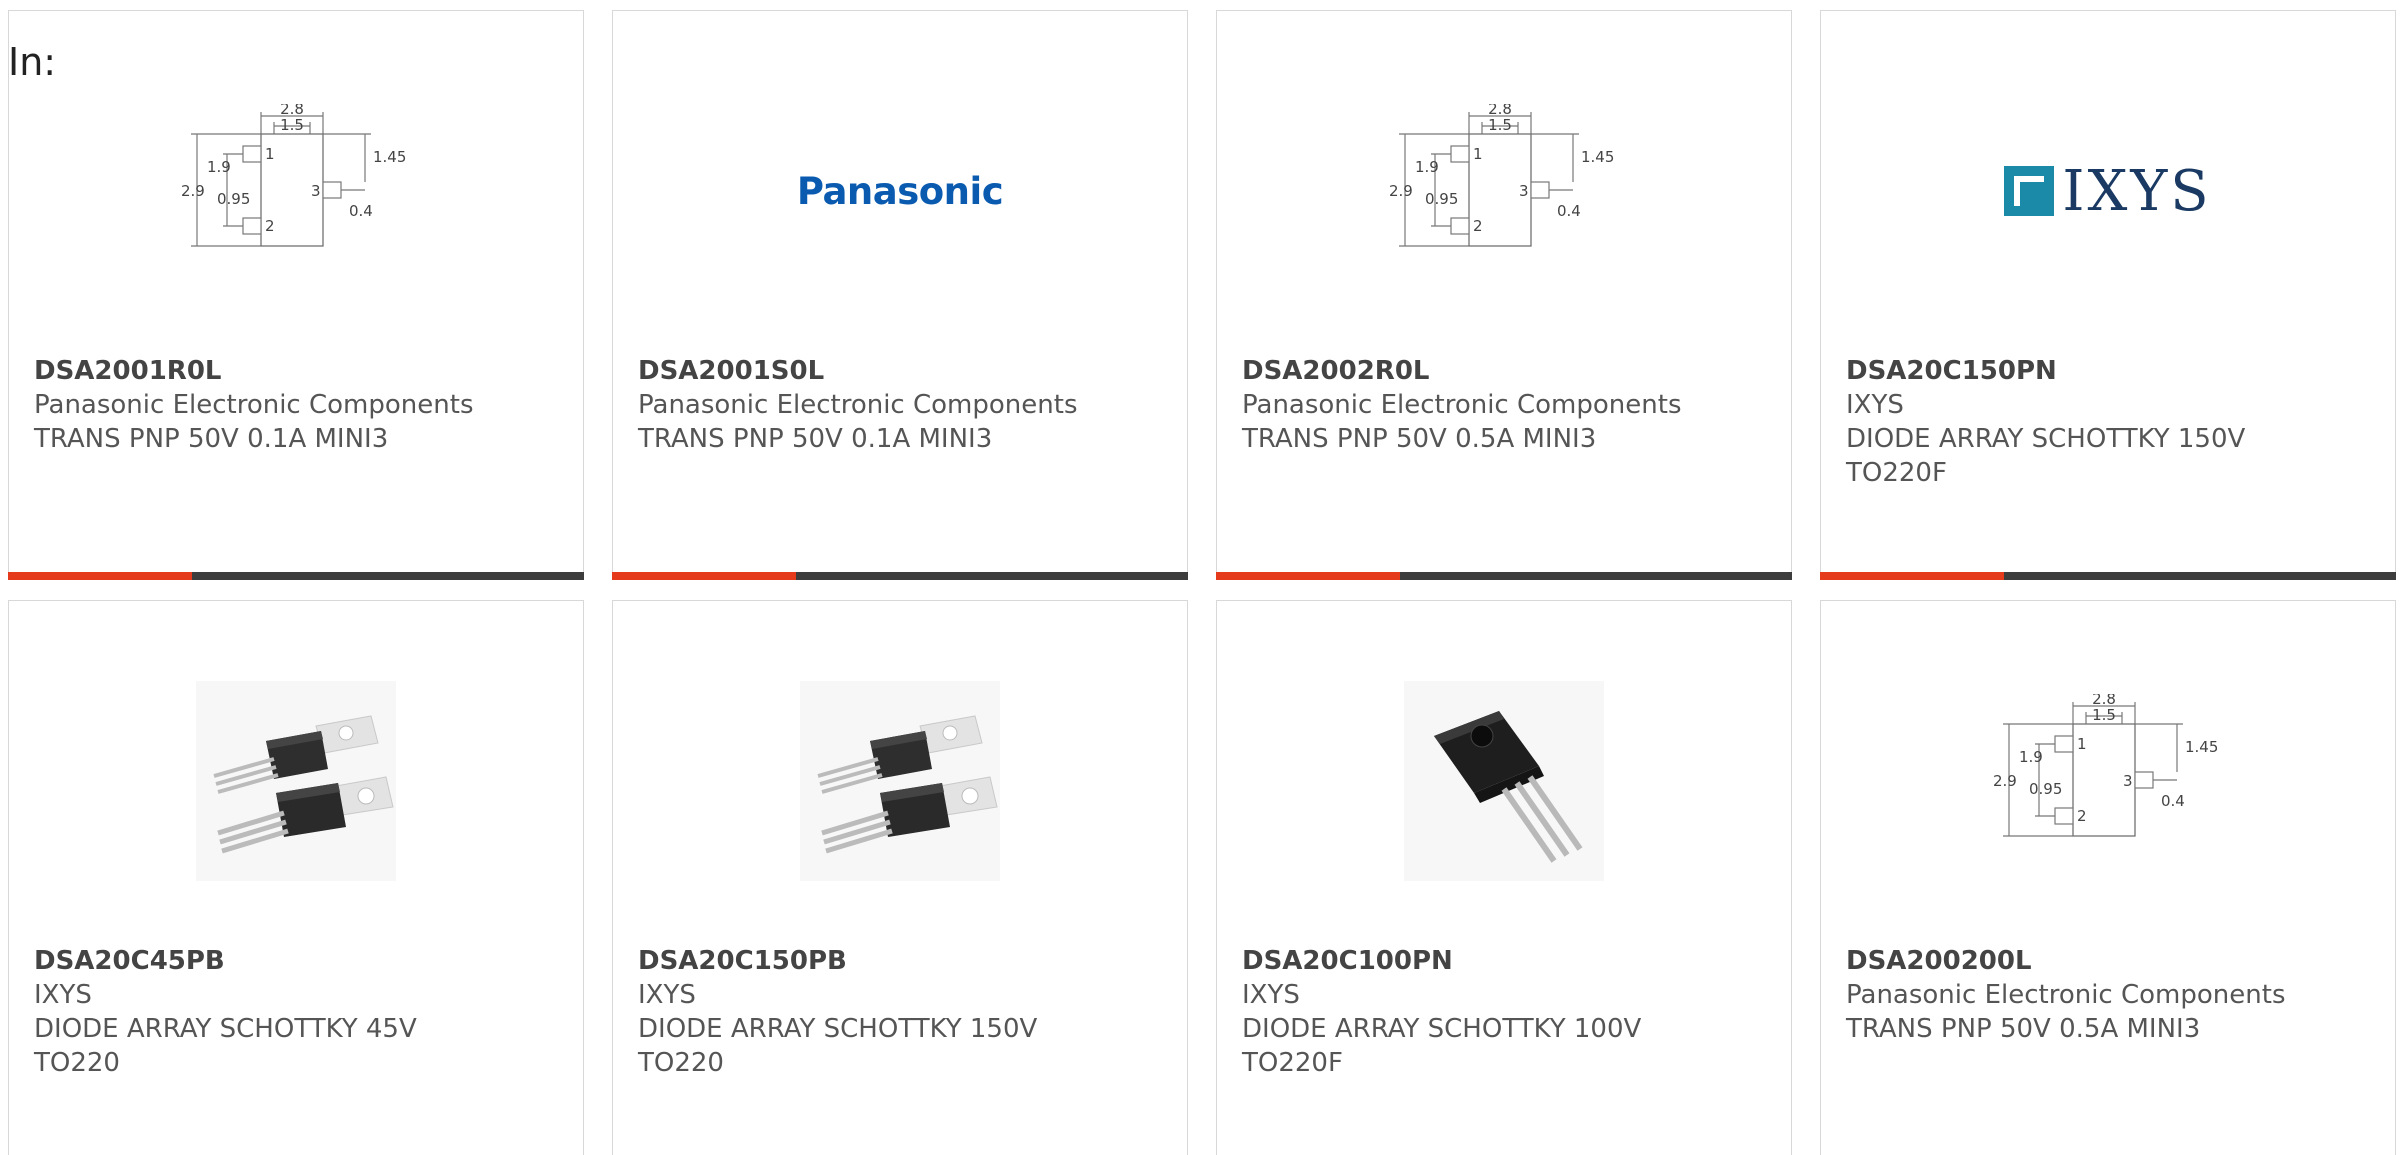  Describe the element at coordinates (1442, 1029) in the screenshot. I see `description: DIODE ARRAY SCHOTTKY 100V` at that location.